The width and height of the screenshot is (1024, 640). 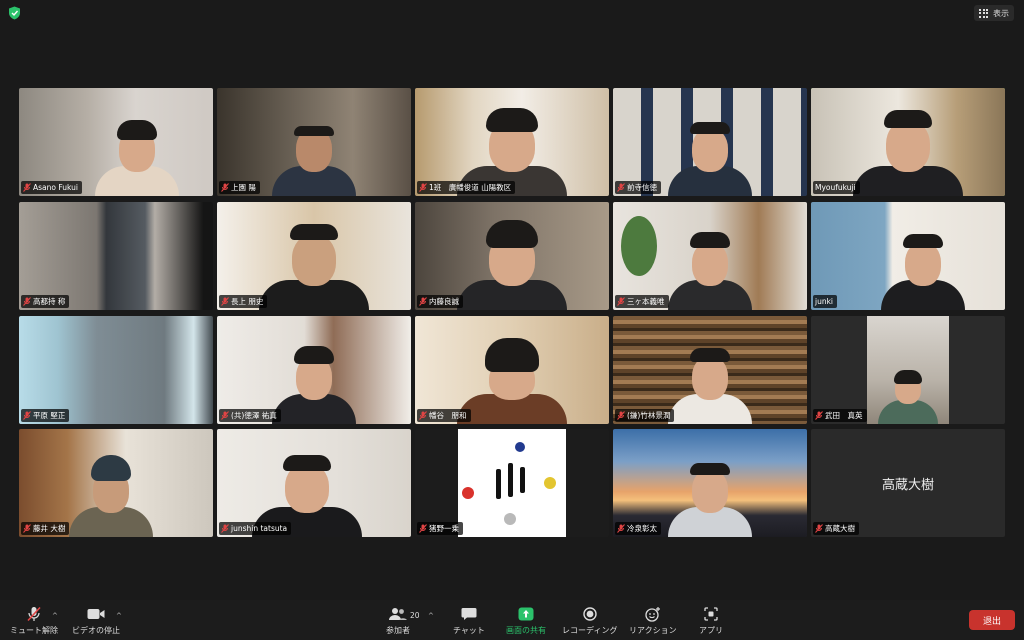 I want to click on participant-name: (鎌)竹林景潤, so click(x=649, y=415).